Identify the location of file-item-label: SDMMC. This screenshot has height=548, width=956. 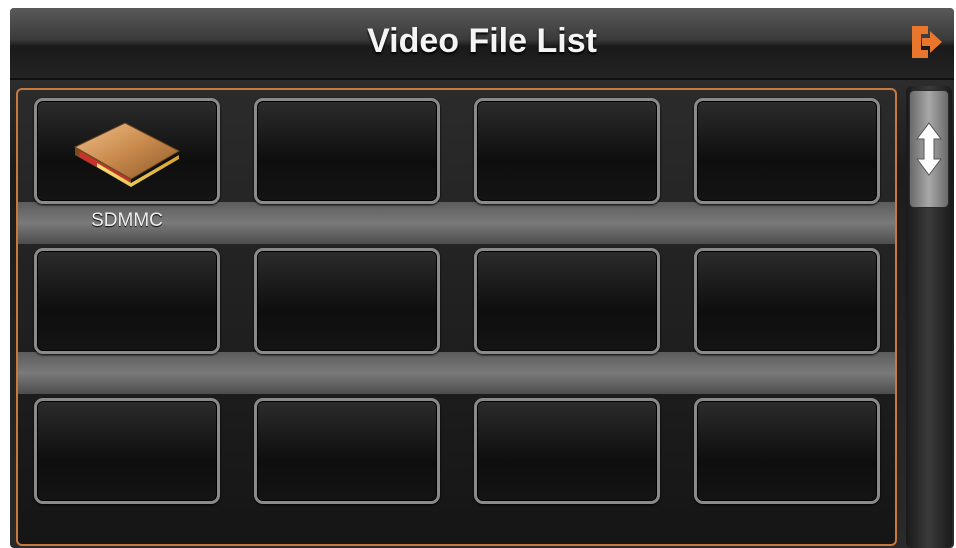
(127, 220).